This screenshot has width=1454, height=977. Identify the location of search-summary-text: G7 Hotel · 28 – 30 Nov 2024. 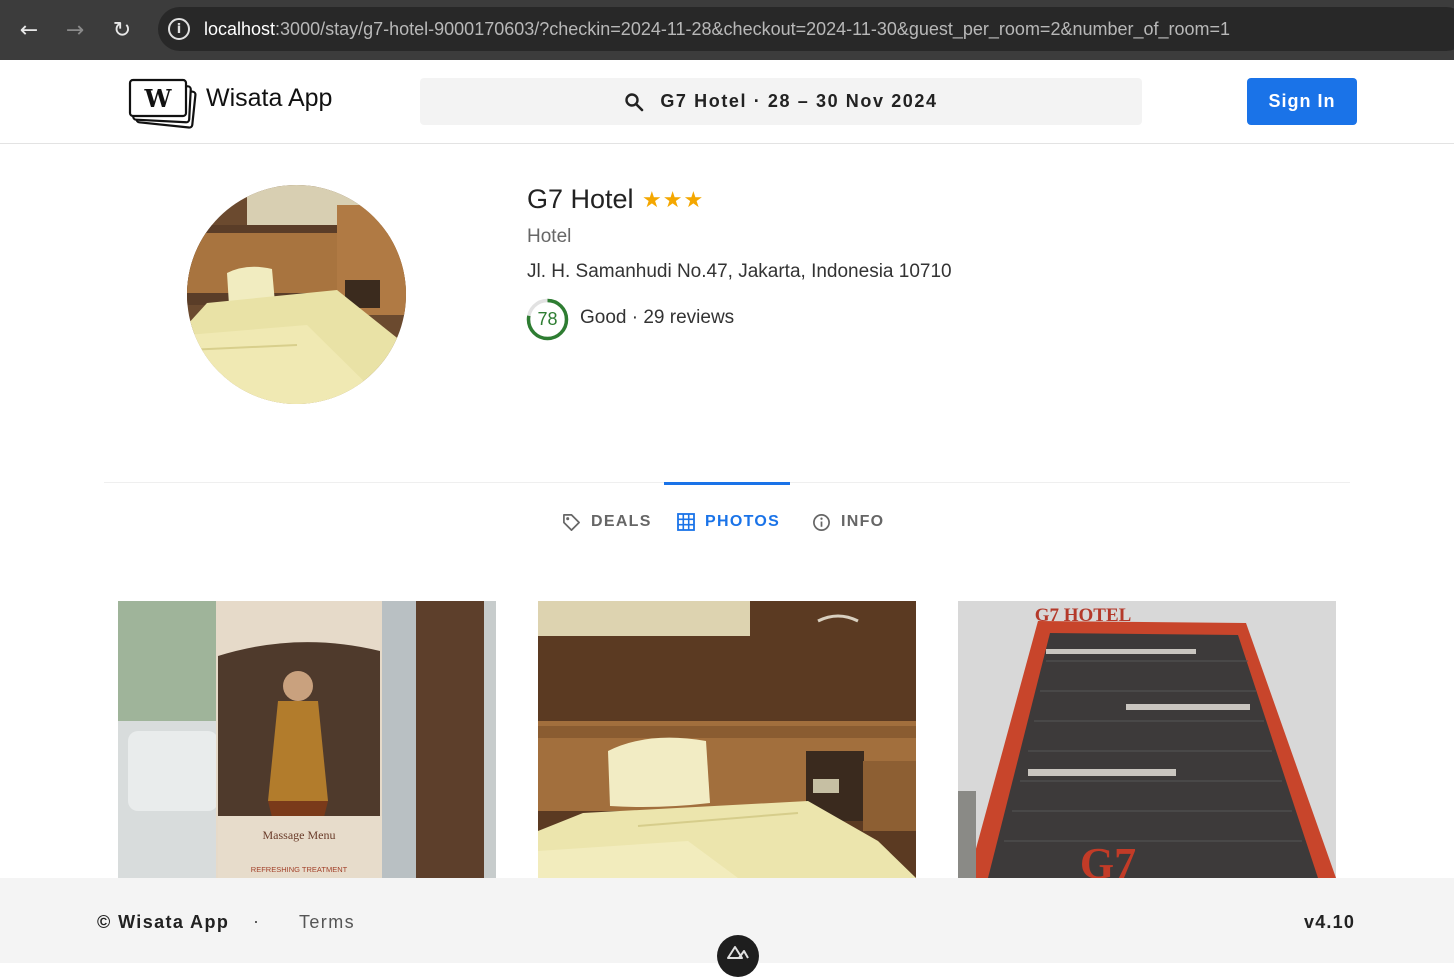
(799, 101).